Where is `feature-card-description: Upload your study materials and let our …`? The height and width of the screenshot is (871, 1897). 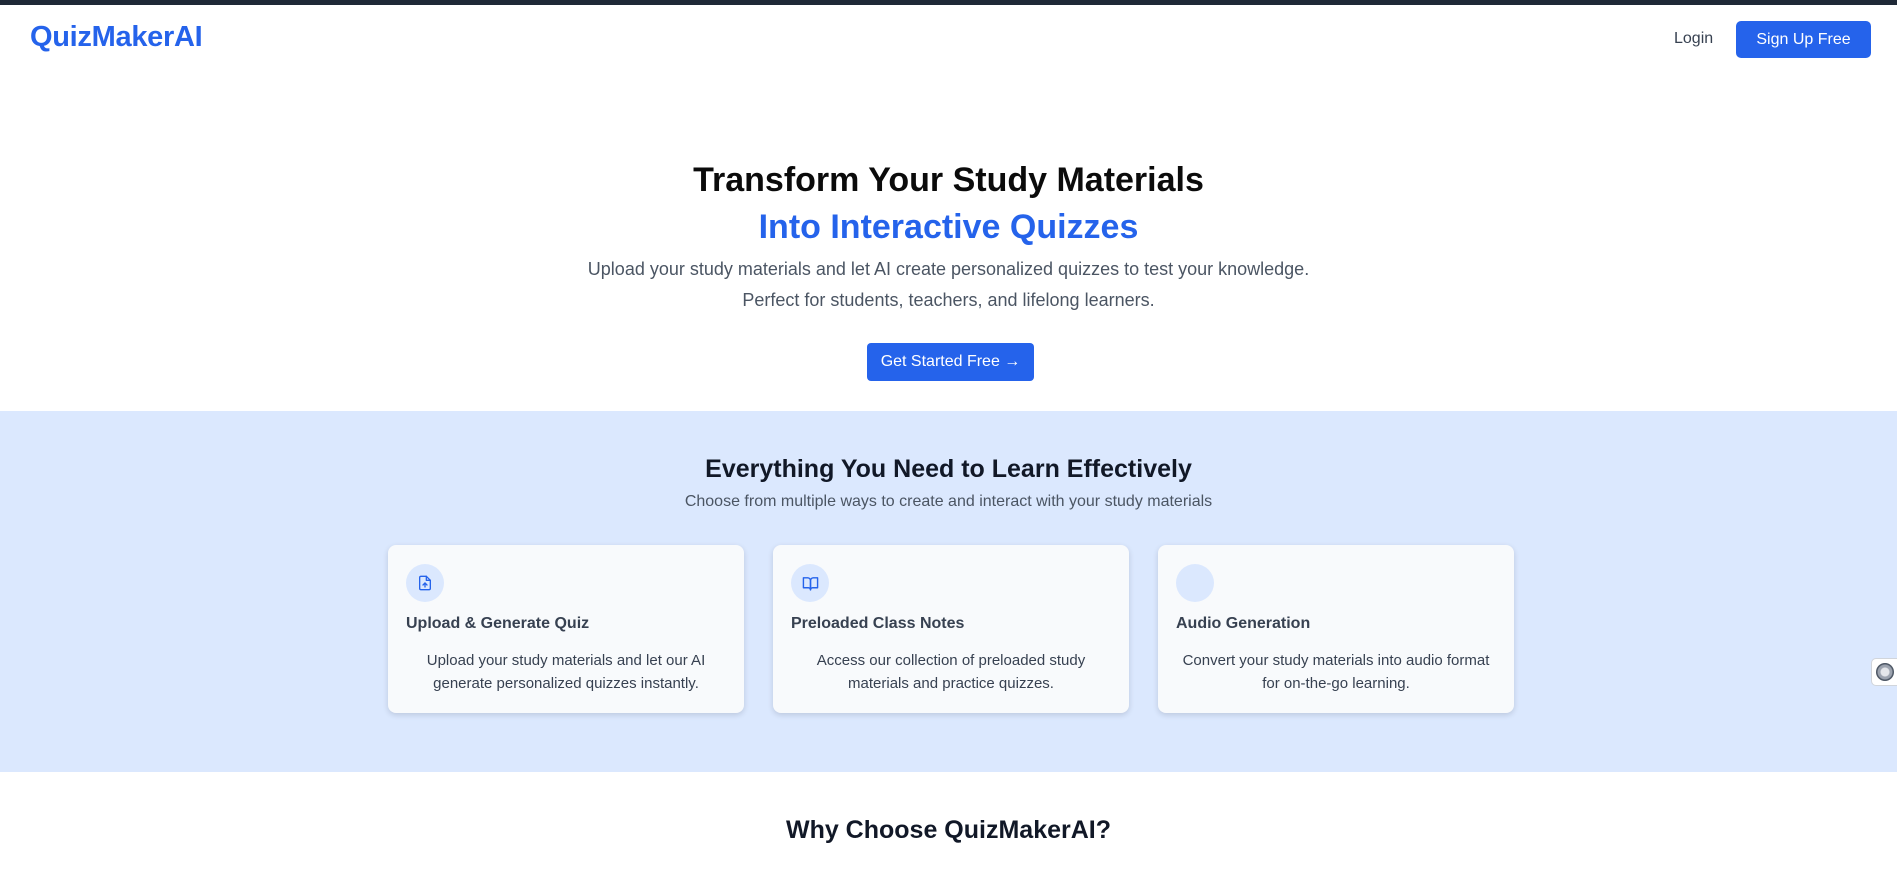
feature-card-description: Upload your study materials and let our … is located at coordinates (566, 672).